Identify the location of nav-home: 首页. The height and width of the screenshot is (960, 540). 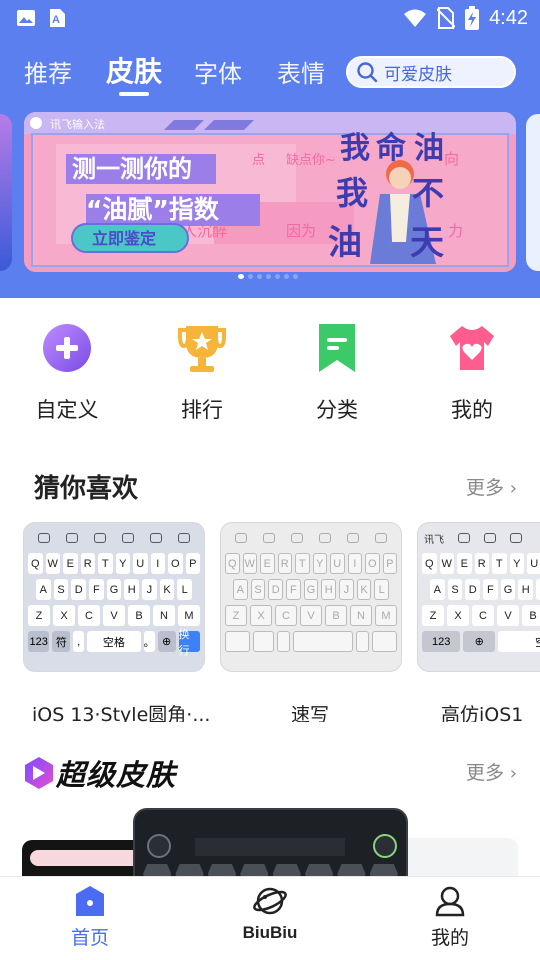
(90, 917).